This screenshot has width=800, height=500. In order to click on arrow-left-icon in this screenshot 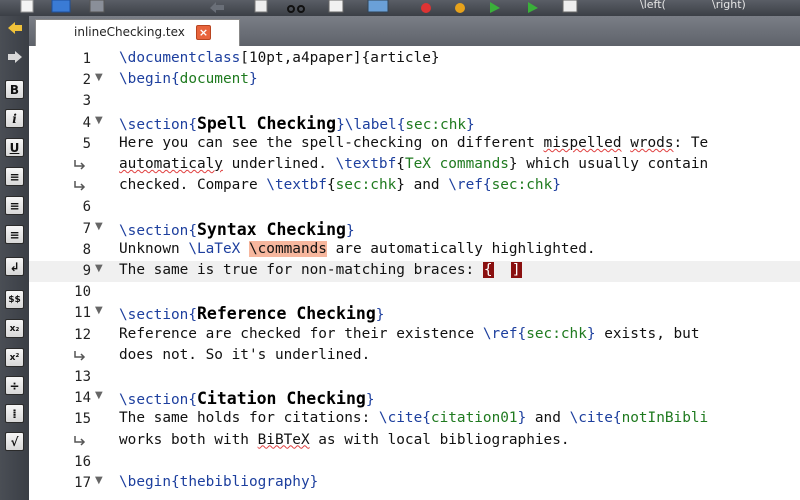, I will do `click(15, 28)`.